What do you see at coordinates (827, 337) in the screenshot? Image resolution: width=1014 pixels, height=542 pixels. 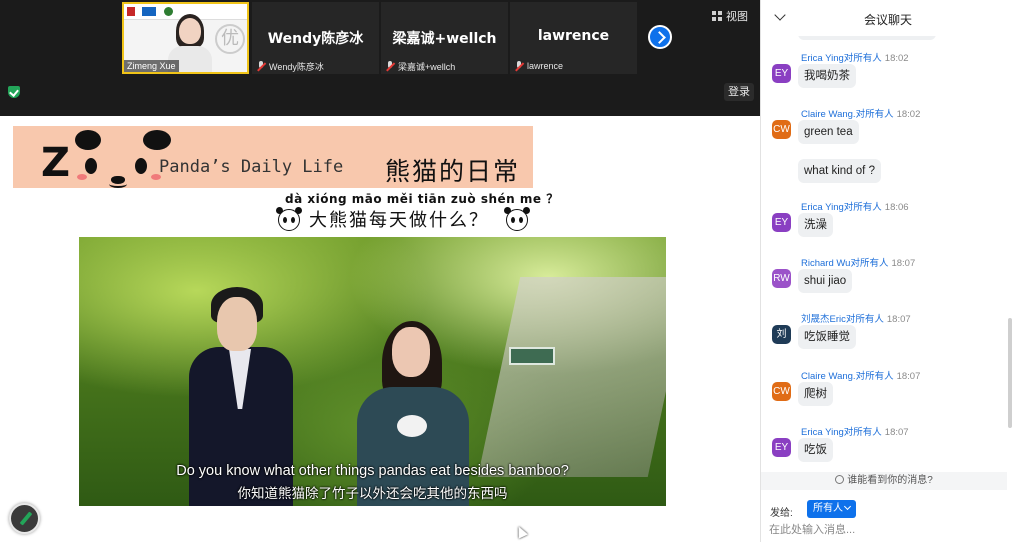 I see `message-bubble: 吃饭睡觉` at bounding box center [827, 337].